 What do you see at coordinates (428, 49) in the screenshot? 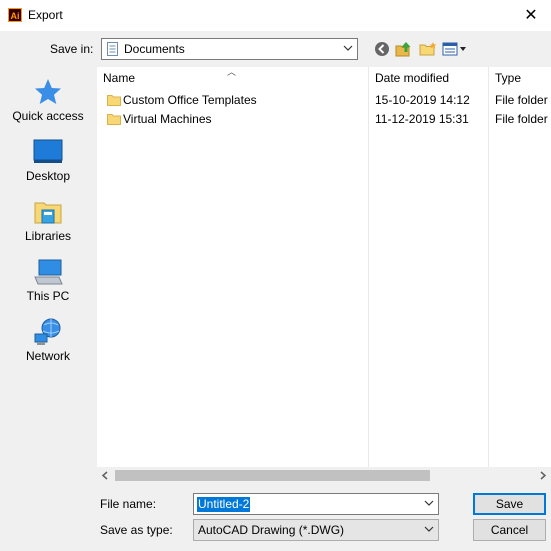
I see `new-folder-icon` at bounding box center [428, 49].